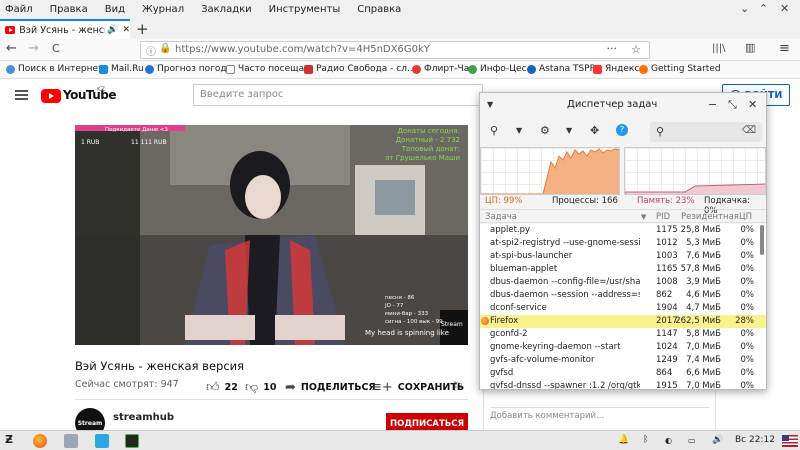  What do you see at coordinates (11, 48) in the screenshot?
I see `back-arrow-icon: ←` at bounding box center [11, 48].